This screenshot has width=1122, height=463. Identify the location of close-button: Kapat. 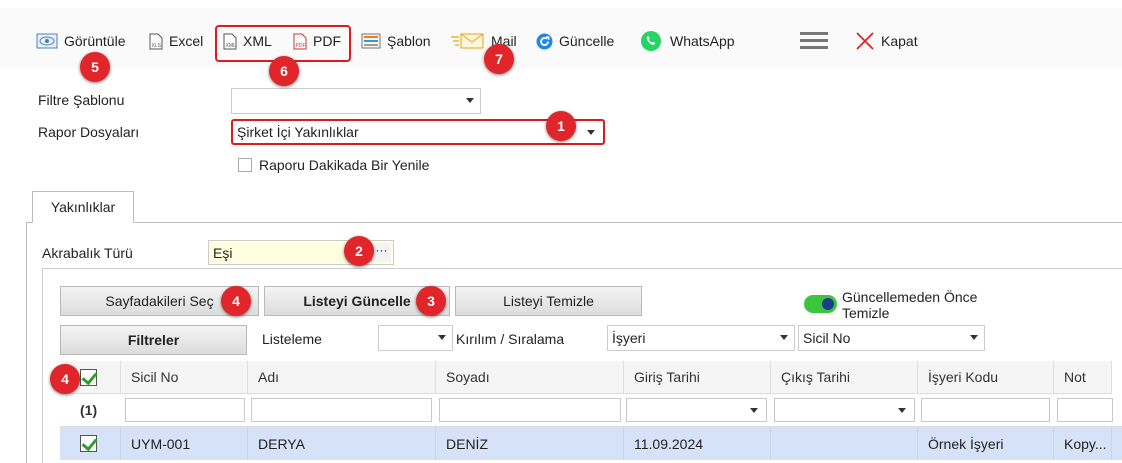
(886, 41).